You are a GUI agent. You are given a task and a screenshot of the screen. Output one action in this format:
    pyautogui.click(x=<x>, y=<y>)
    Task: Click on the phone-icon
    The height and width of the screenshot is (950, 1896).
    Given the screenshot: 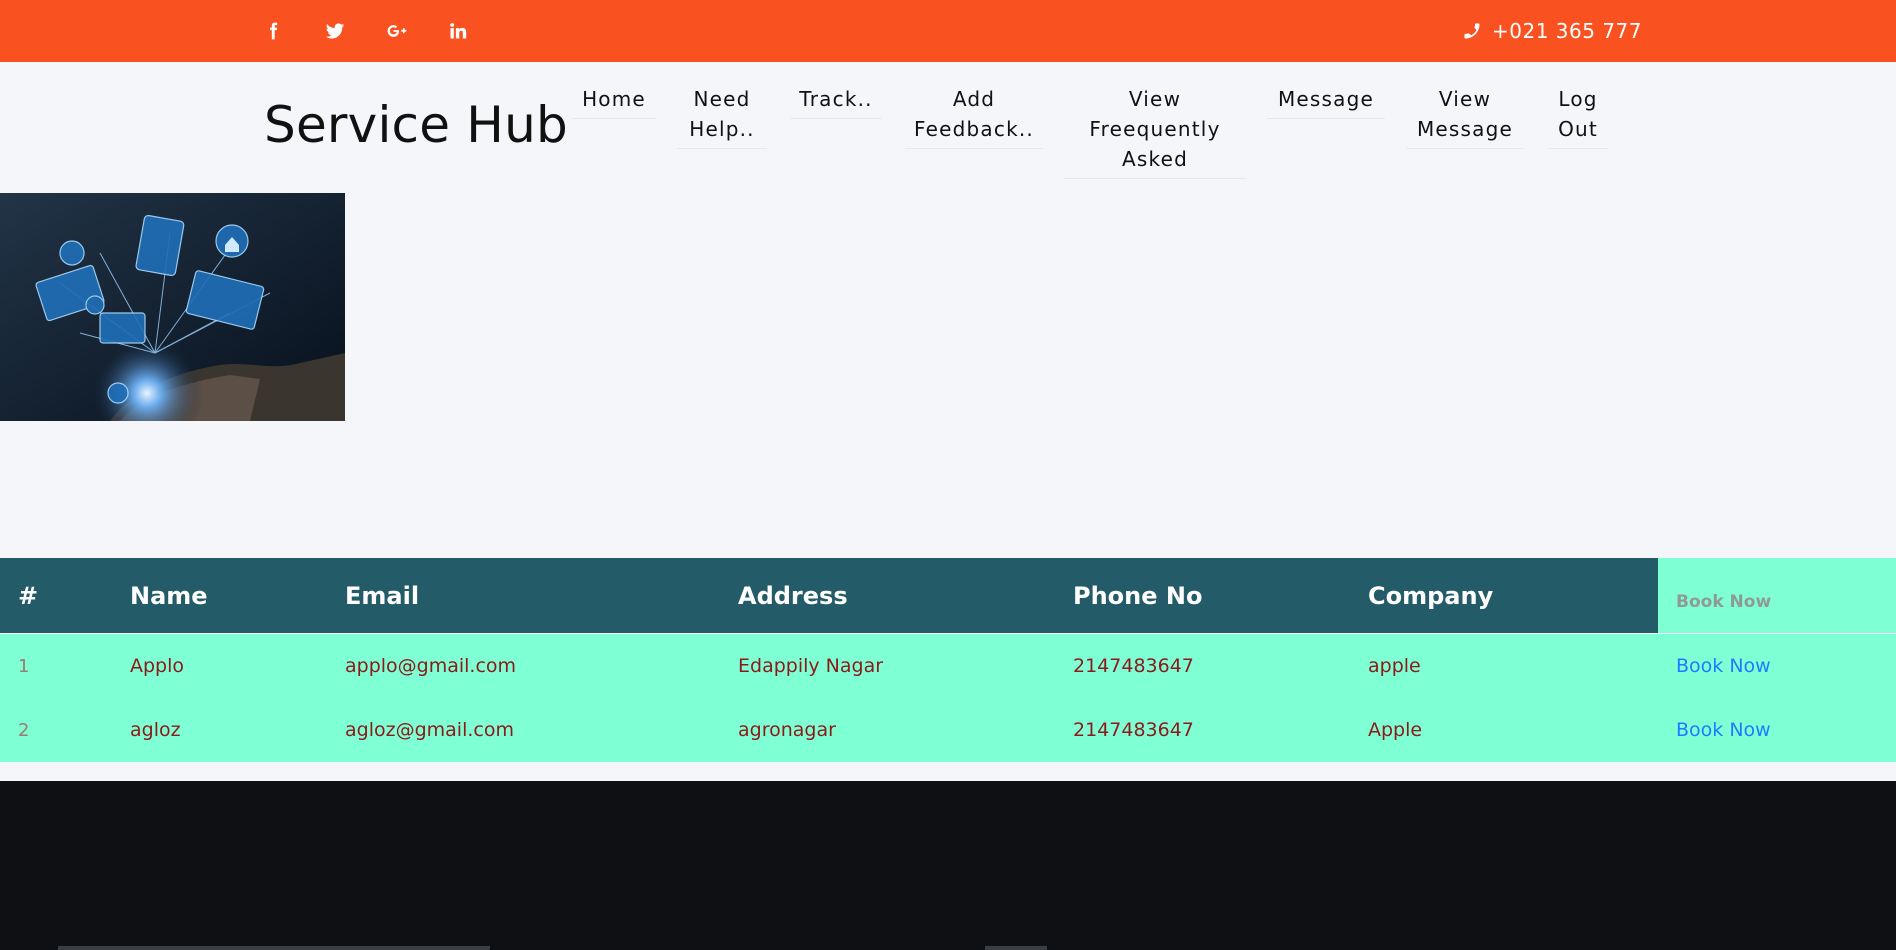 What is the action you would take?
    pyautogui.click(x=1472, y=31)
    